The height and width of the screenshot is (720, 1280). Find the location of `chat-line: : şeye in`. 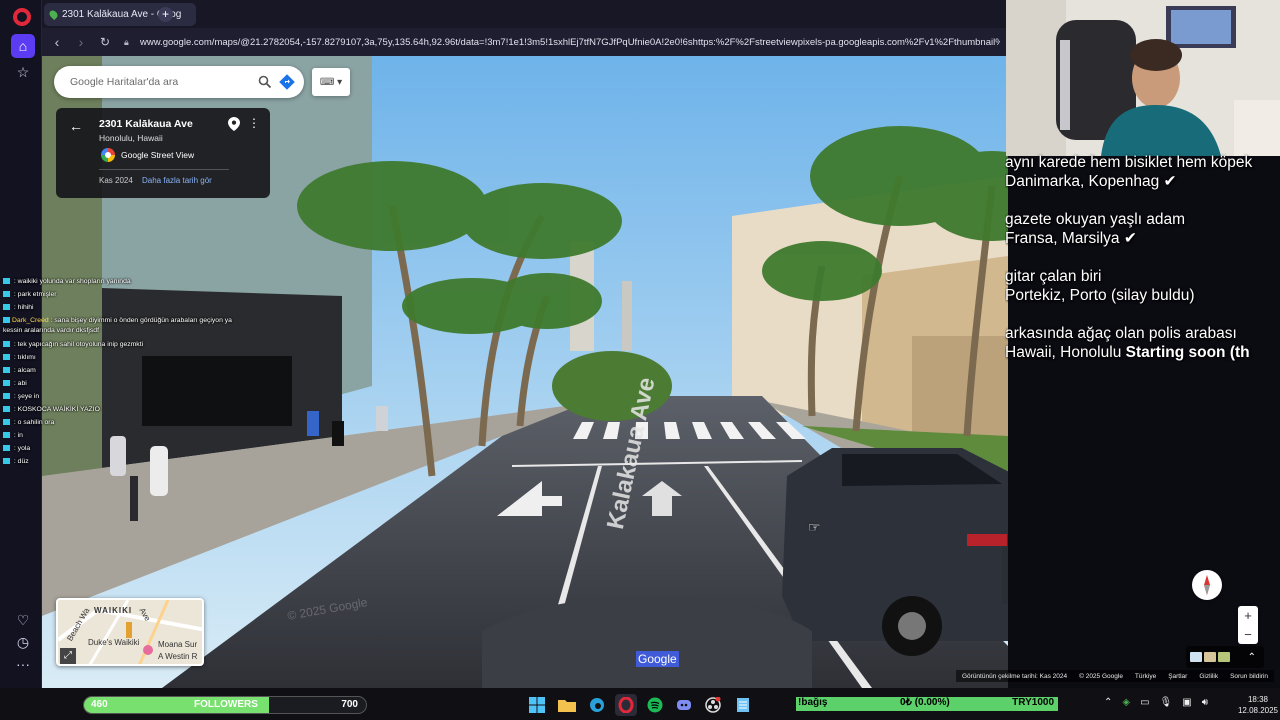

chat-line: : şeye in is located at coordinates (21, 396).